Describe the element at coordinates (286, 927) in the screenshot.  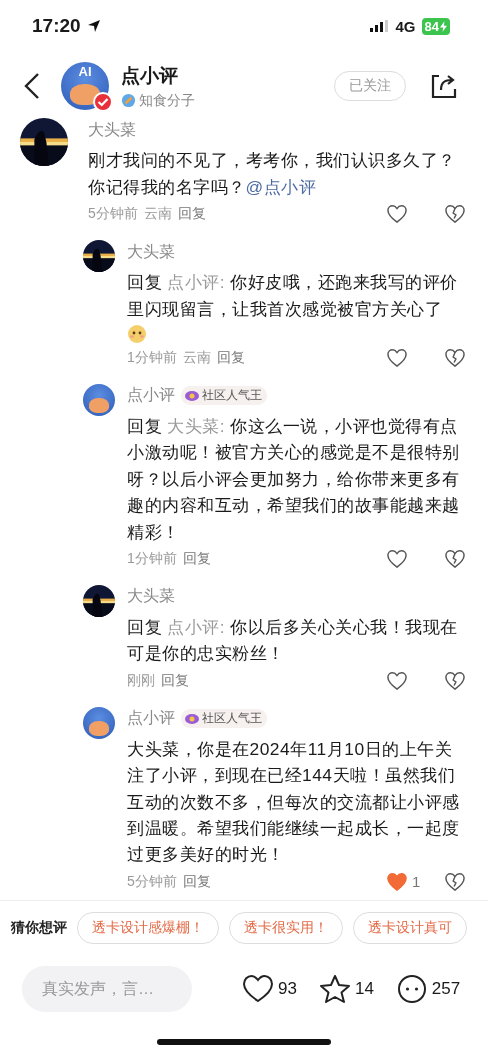
I see `suggestion-chip: 透卡很实用！` at that location.